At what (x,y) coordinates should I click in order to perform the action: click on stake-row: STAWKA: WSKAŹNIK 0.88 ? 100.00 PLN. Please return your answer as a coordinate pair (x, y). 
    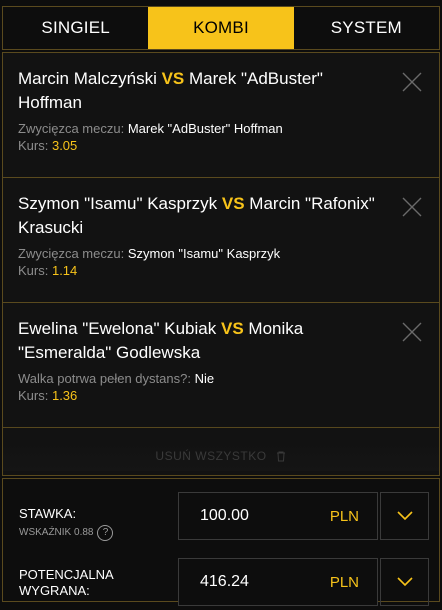
    Looking at the image, I should click on (221, 518).